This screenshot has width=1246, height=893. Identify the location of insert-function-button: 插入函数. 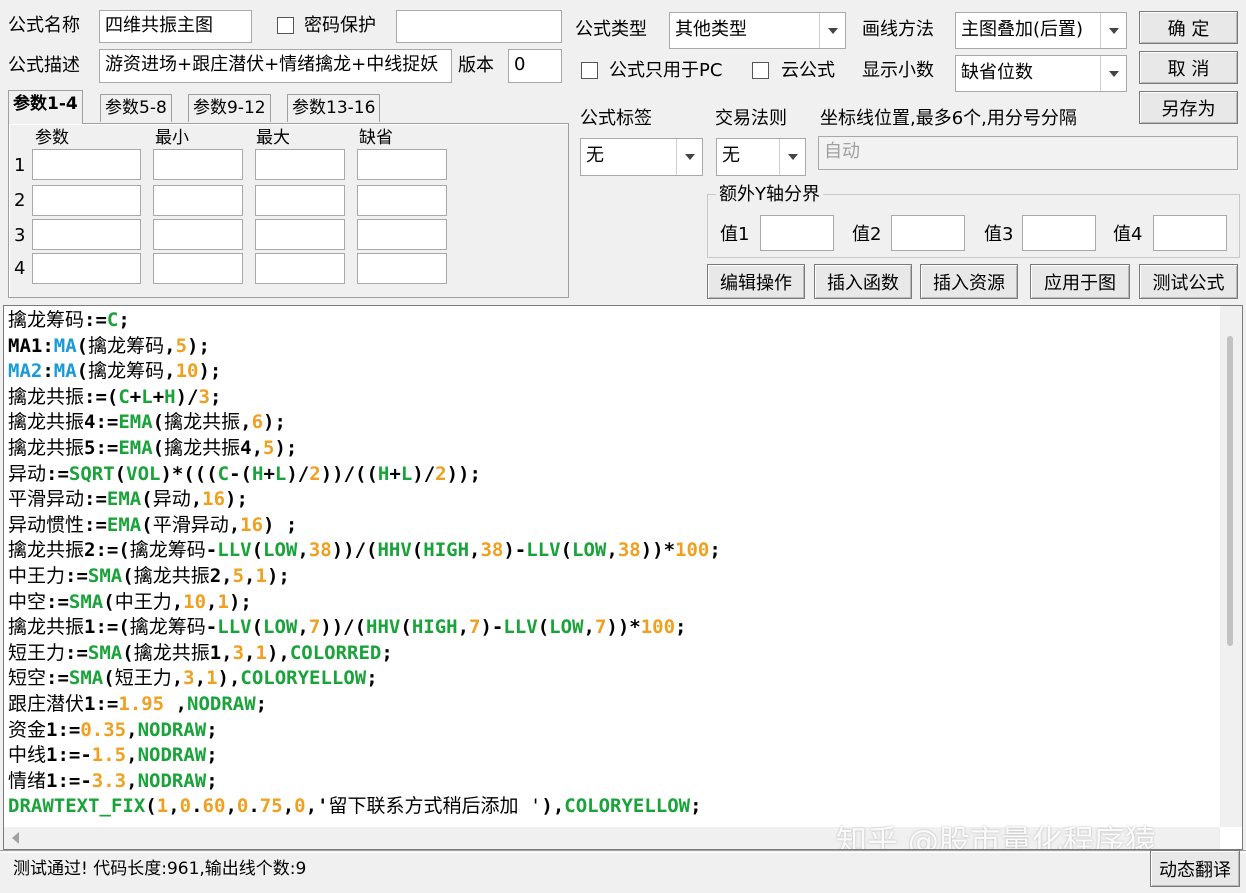
(863, 281).